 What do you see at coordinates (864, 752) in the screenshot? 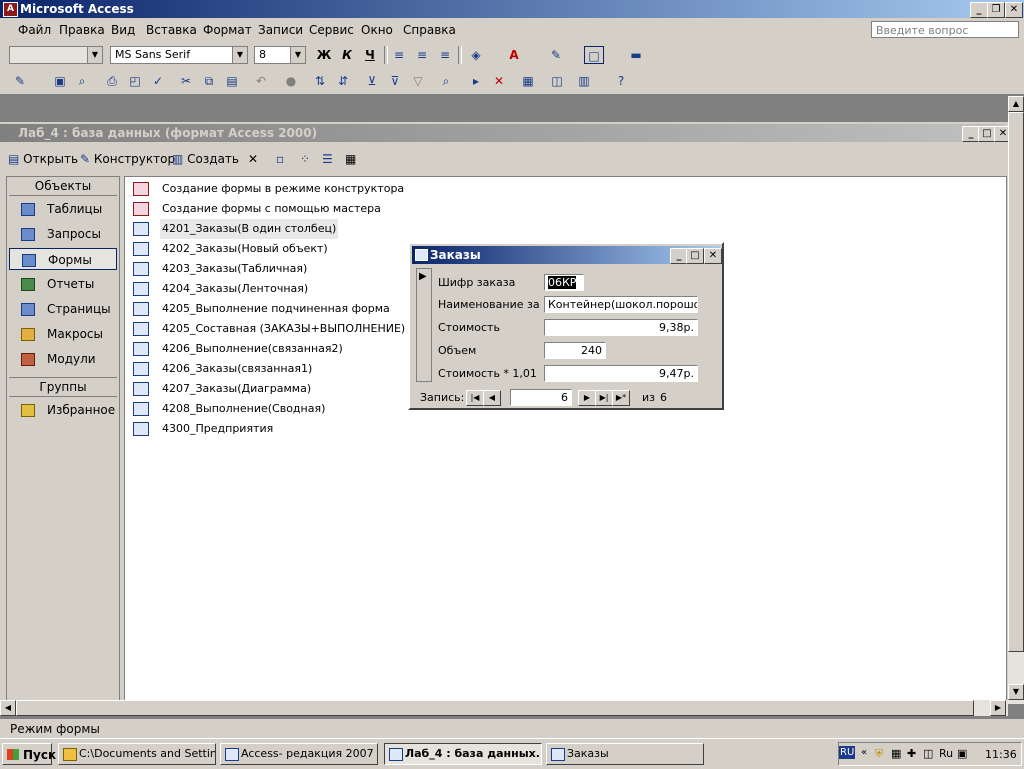
I see `chevron-left-icon: «` at bounding box center [864, 752].